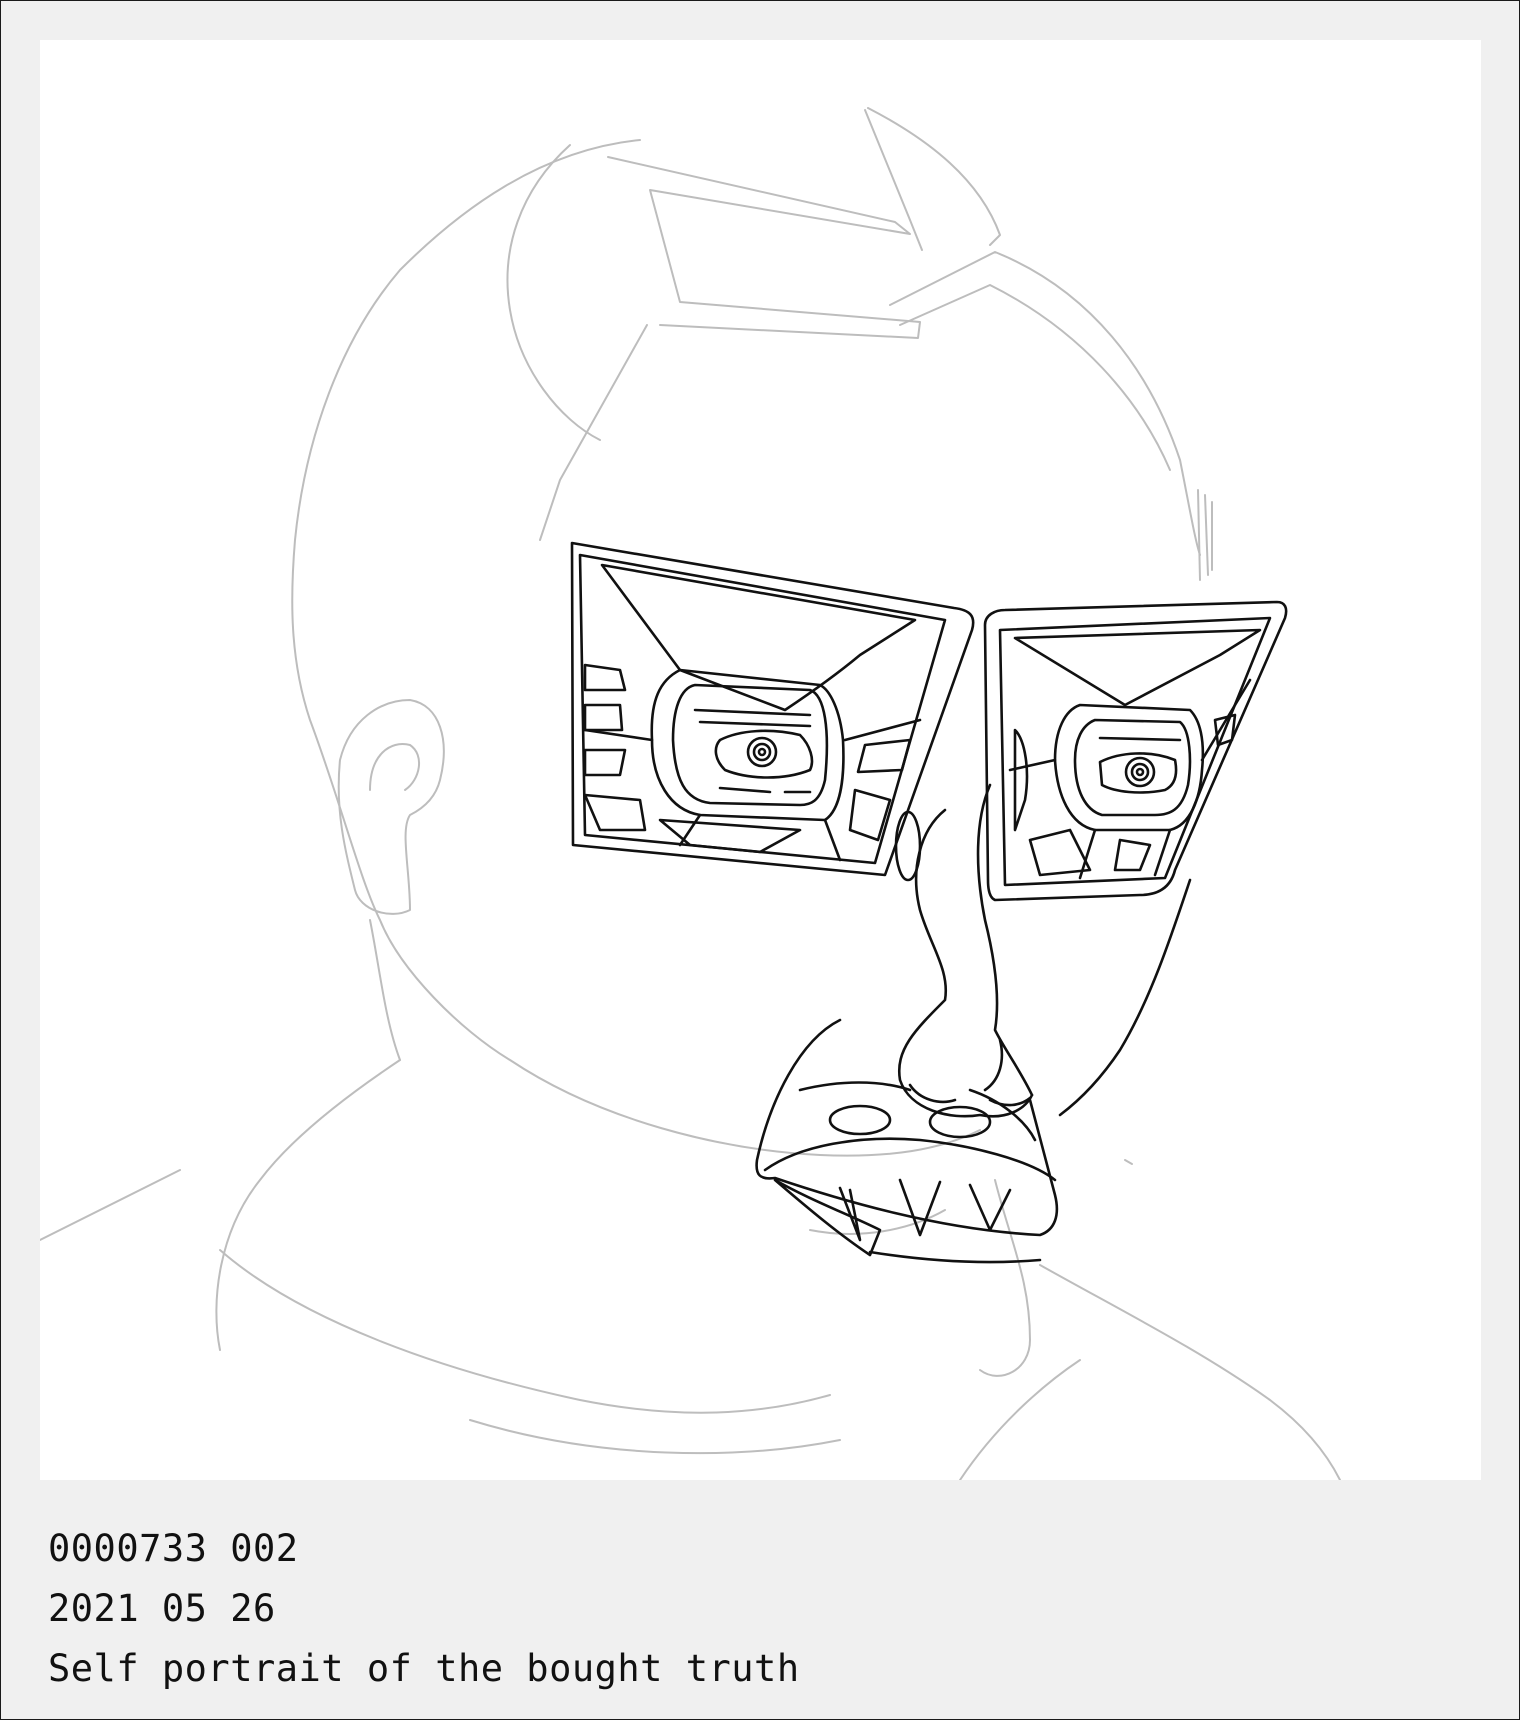 The image size is (1520, 1720). Describe the element at coordinates (525, 1331) in the screenshot. I see `collar` at that location.